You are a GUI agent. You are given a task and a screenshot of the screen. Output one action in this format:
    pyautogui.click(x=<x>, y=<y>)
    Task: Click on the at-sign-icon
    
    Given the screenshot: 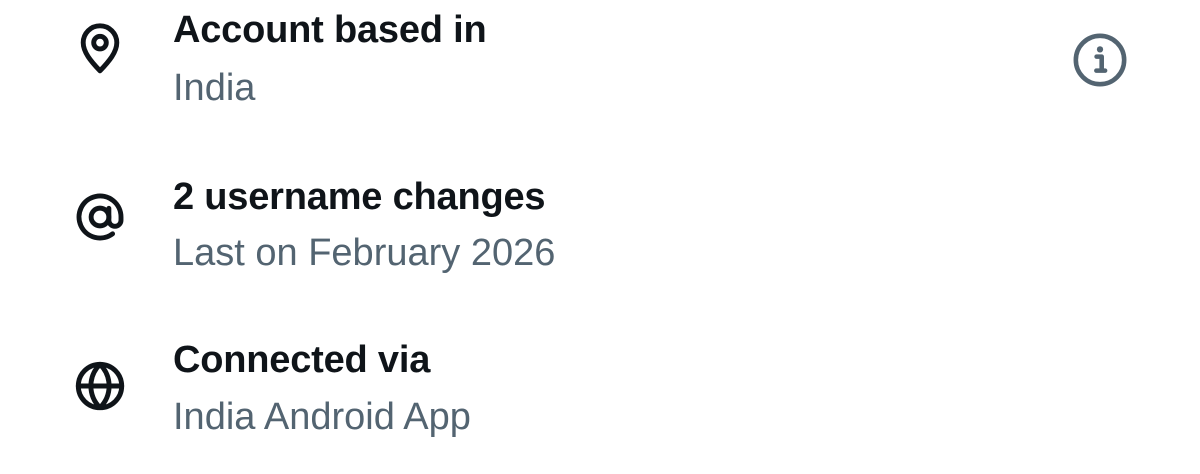 What is the action you would take?
    pyautogui.click(x=100, y=217)
    